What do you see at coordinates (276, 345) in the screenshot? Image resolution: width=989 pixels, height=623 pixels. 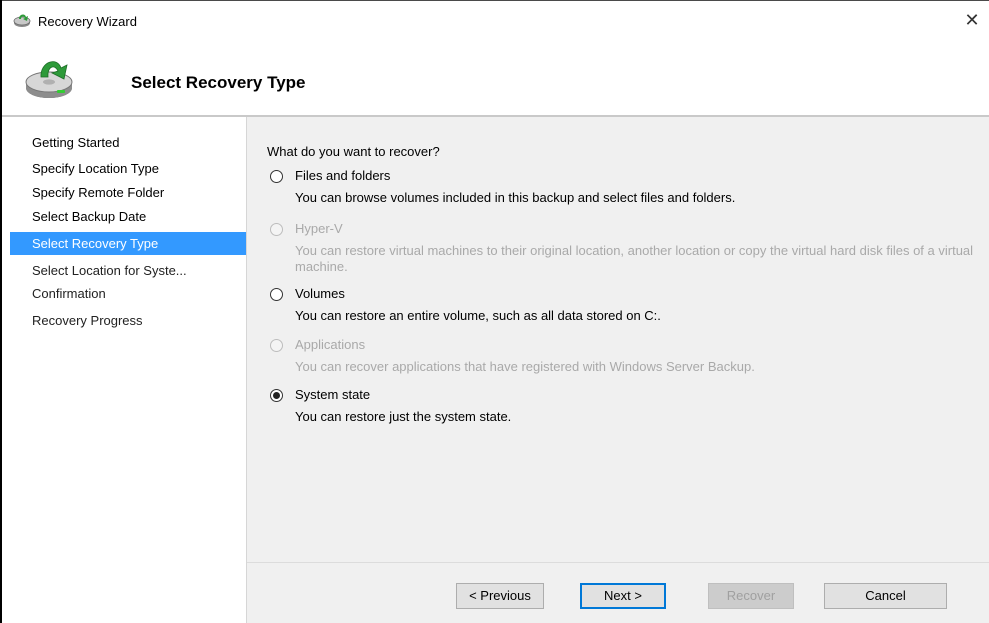 I see `radio-applications` at bounding box center [276, 345].